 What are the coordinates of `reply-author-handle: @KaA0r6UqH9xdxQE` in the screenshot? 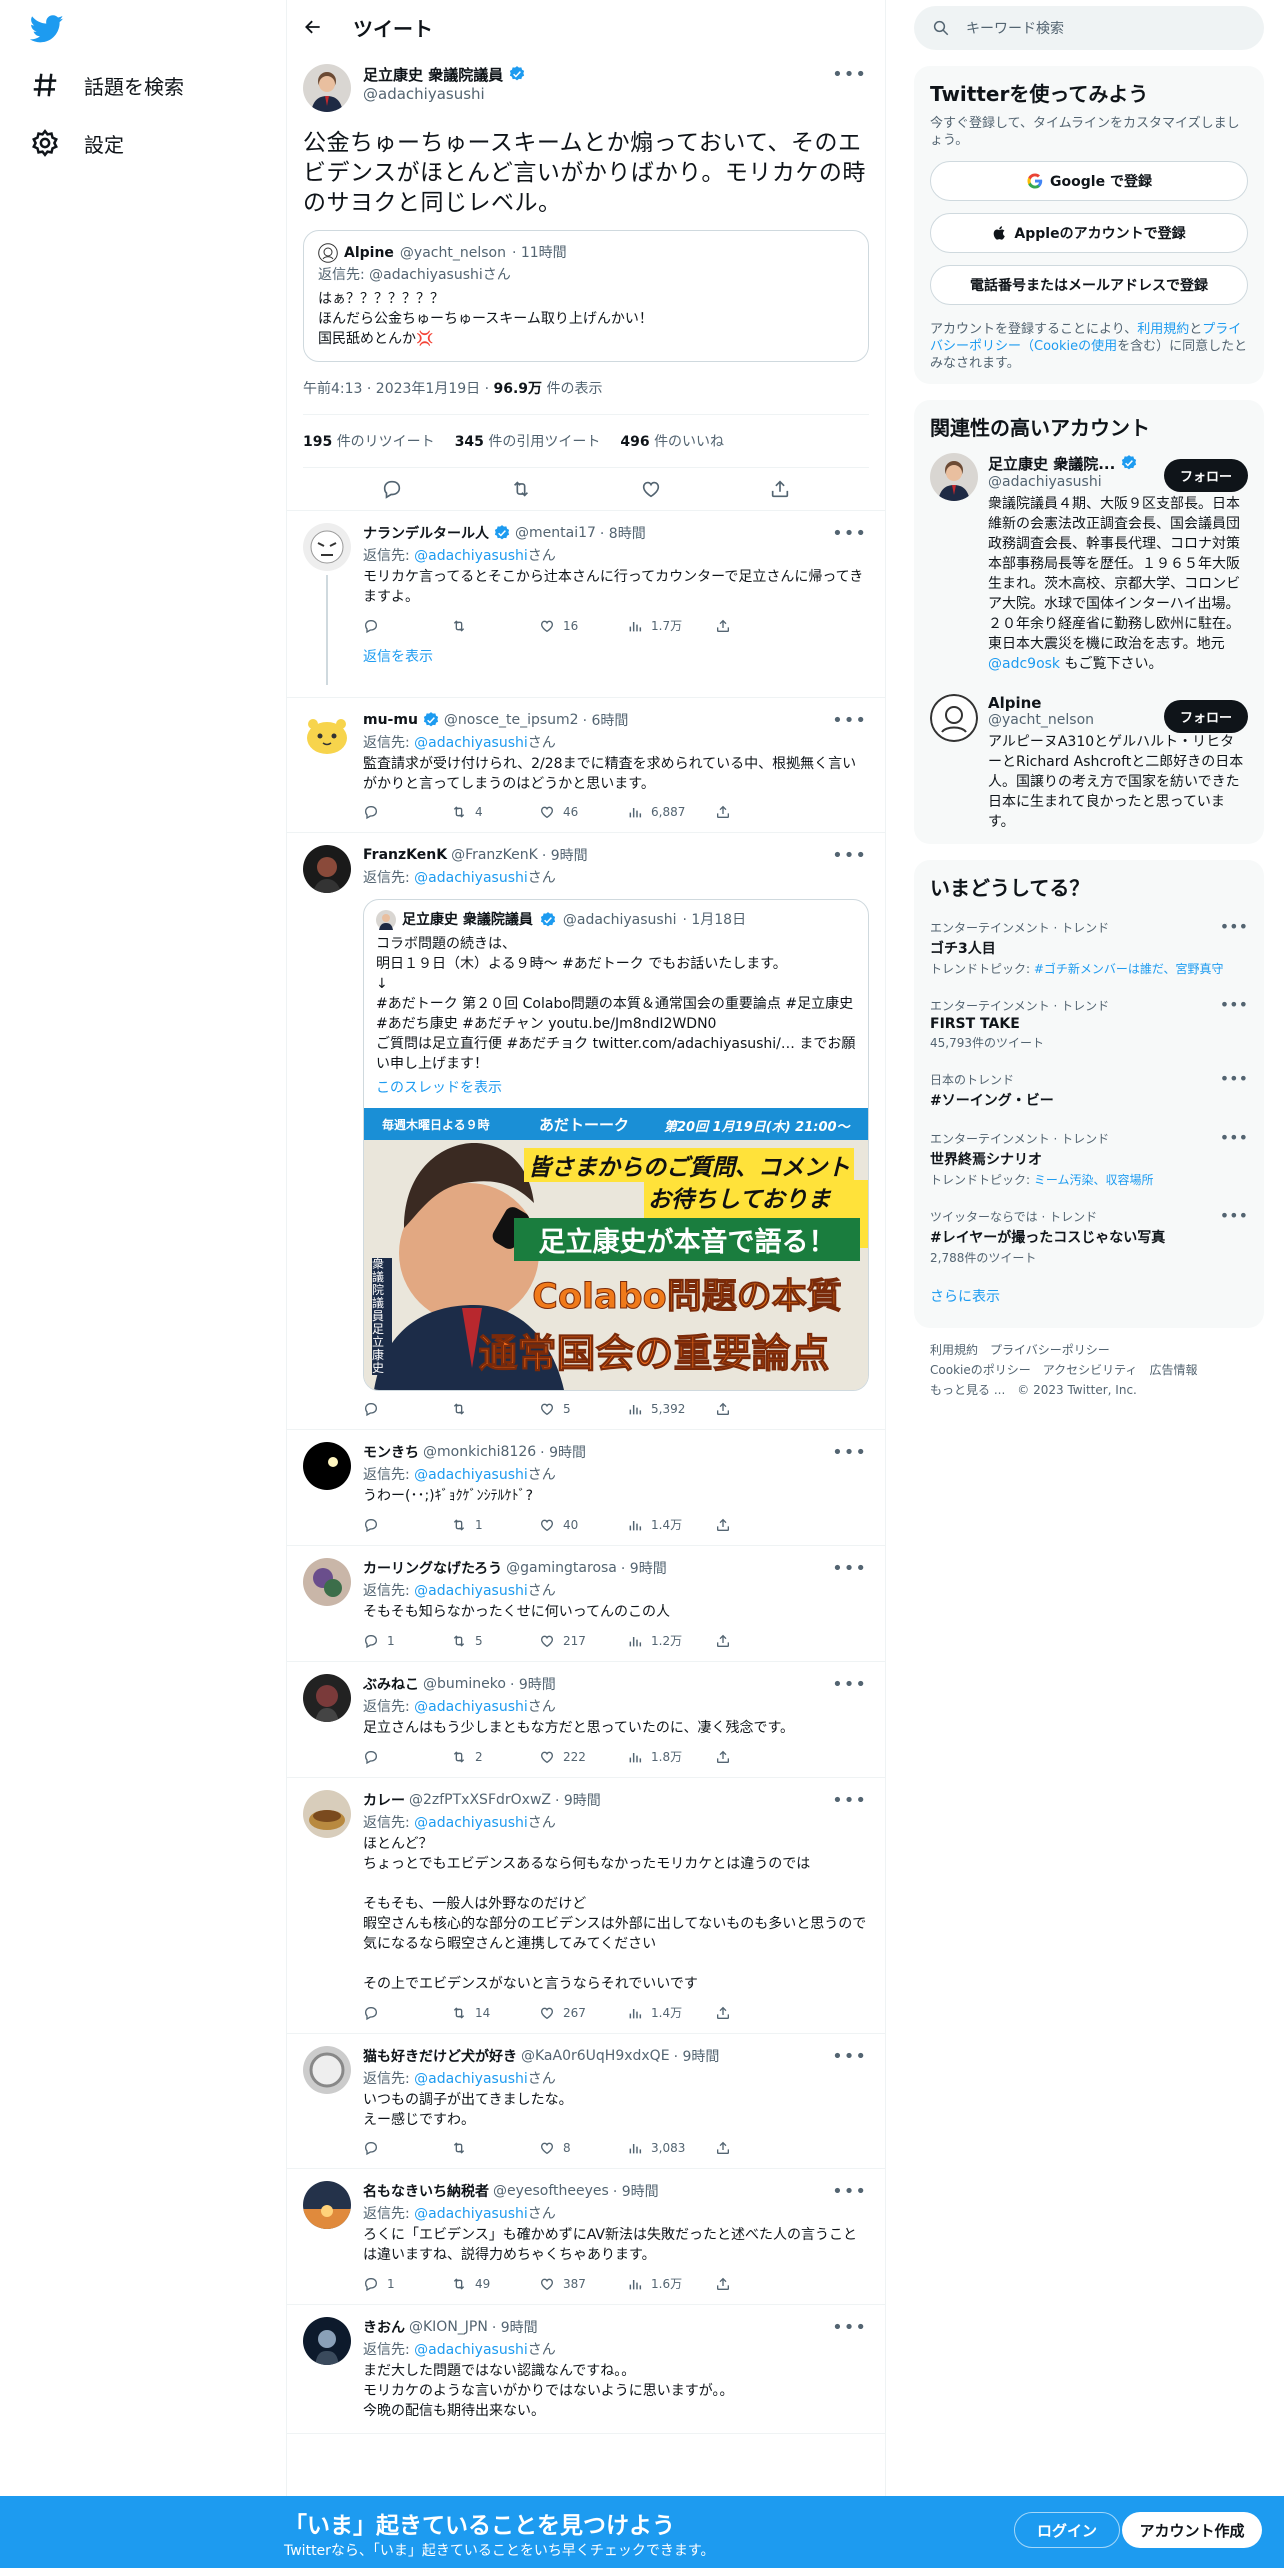 It's located at (595, 2056).